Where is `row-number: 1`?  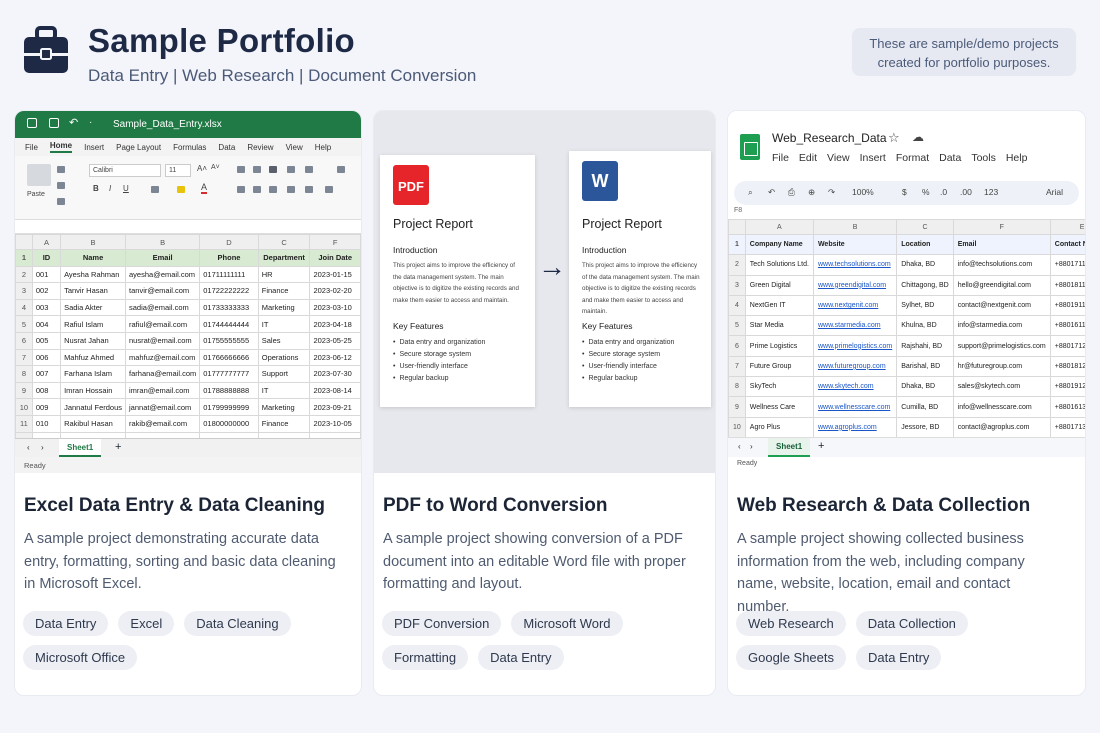
row-number: 1 is located at coordinates (737, 244).